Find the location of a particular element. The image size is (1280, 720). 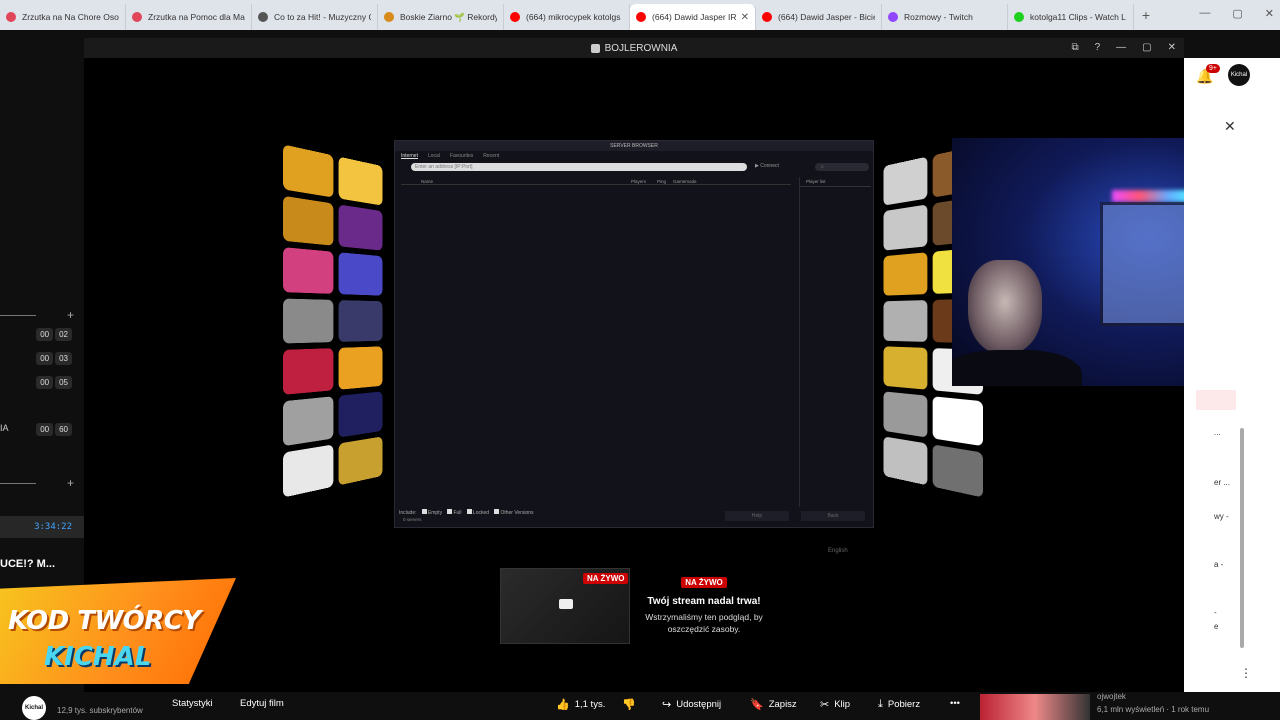

connect-button: ▶ Connect is located at coordinates (767, 166).